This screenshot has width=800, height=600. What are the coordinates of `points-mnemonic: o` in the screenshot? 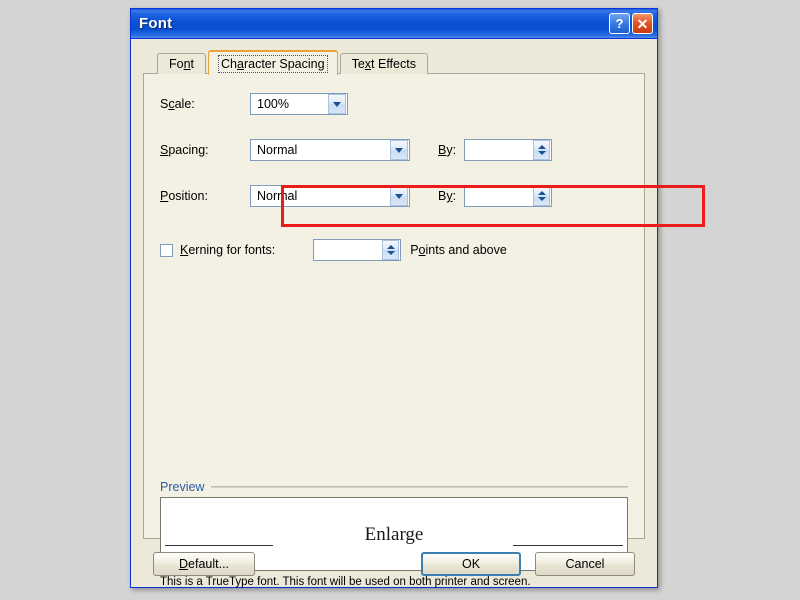 It's located at (422, 250).